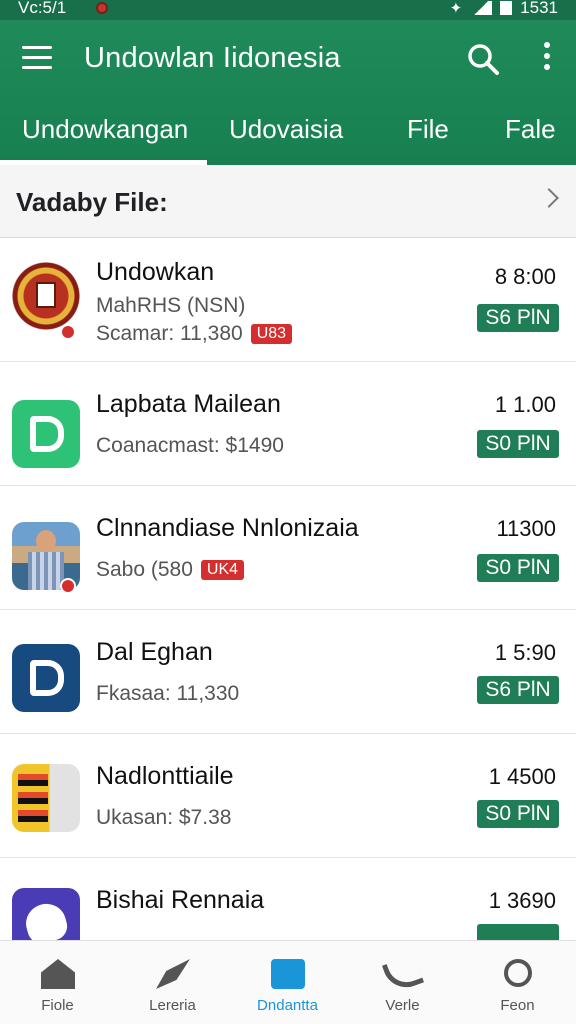 The height and width of the screenshot is (1024, 576). I want to click on list-item: Dal Eghan Fkasaa: 11,330 1 5:90 S6 PlN, so click(288, 672).